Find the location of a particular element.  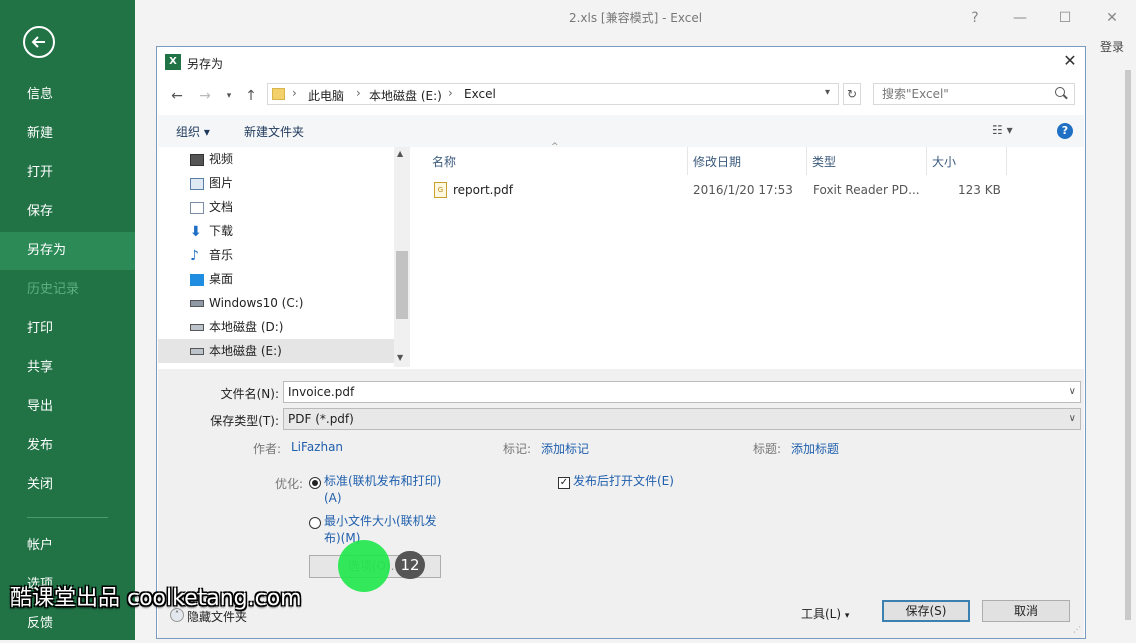

organize-menu: 组织 ▾ is located at coordinates (193, 131).